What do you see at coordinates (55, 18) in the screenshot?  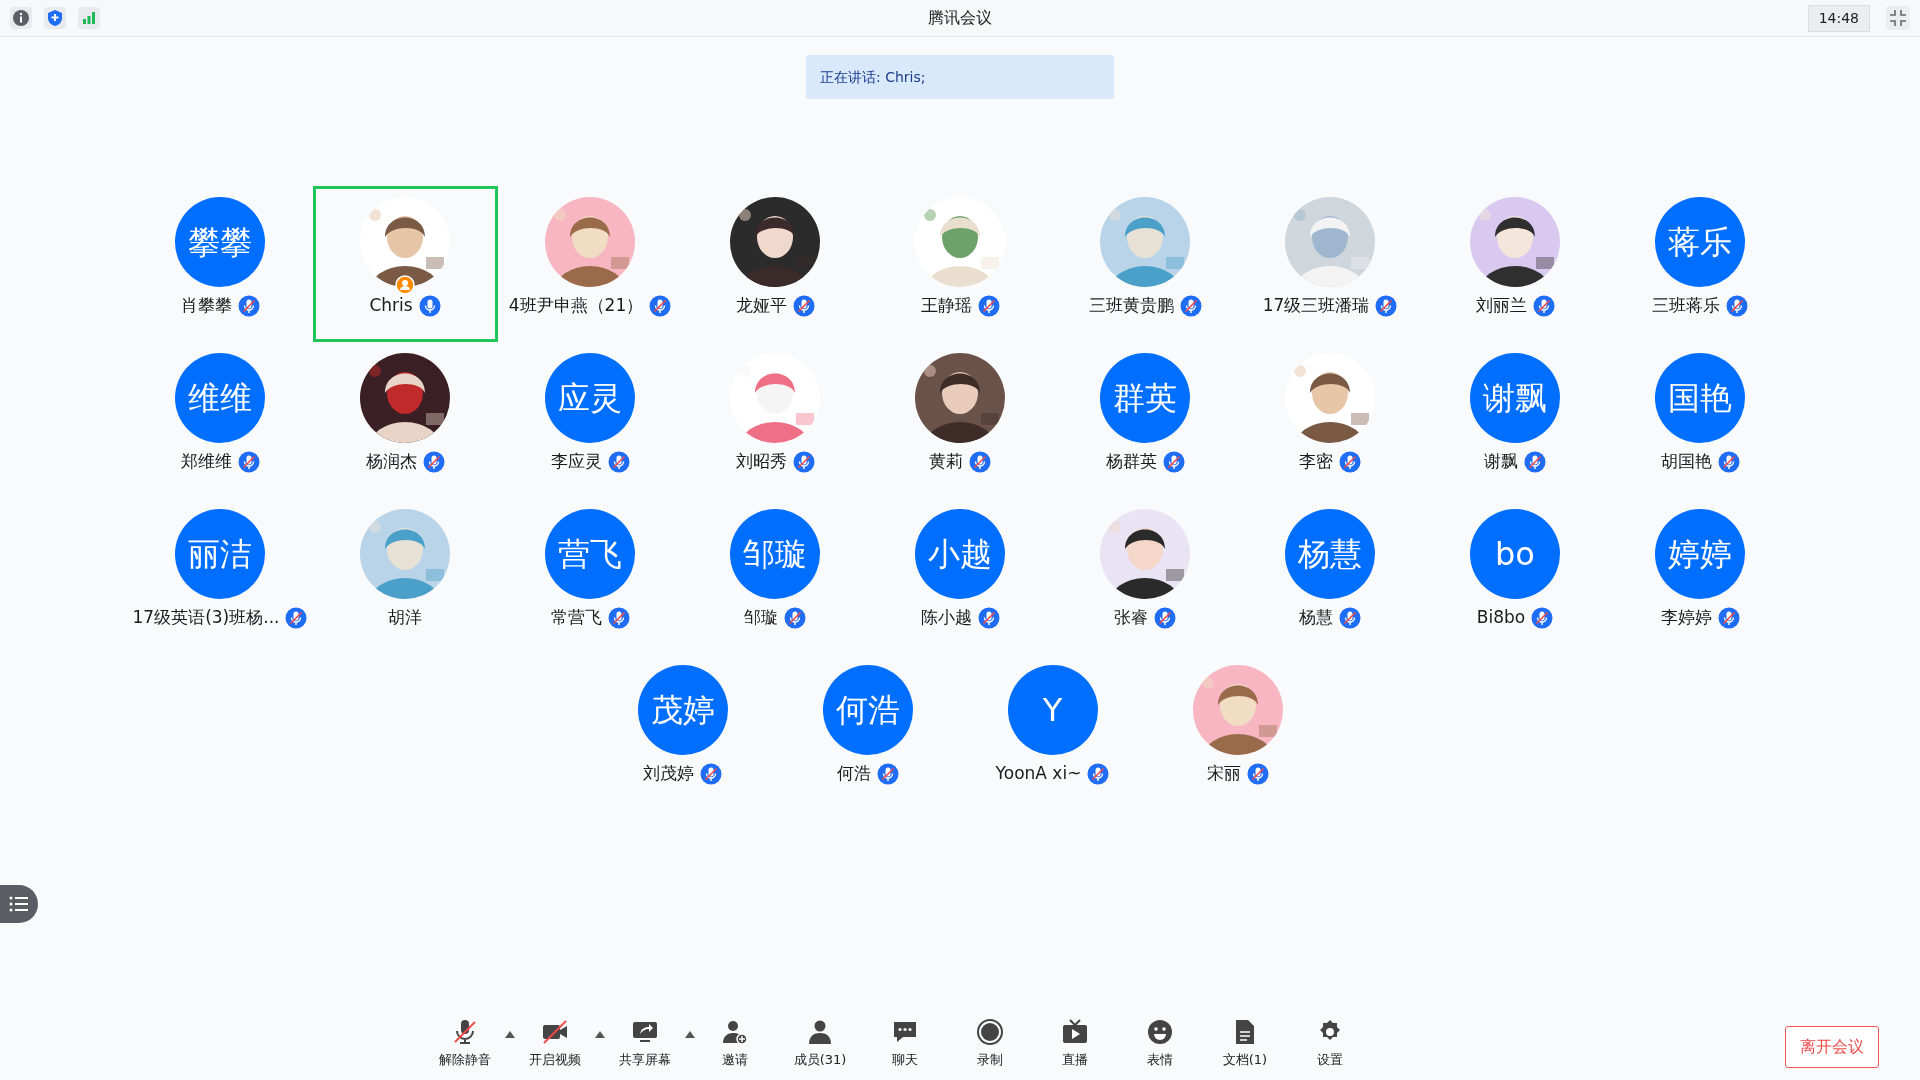 I see `shield-icon` at bounding box center [55, 18].